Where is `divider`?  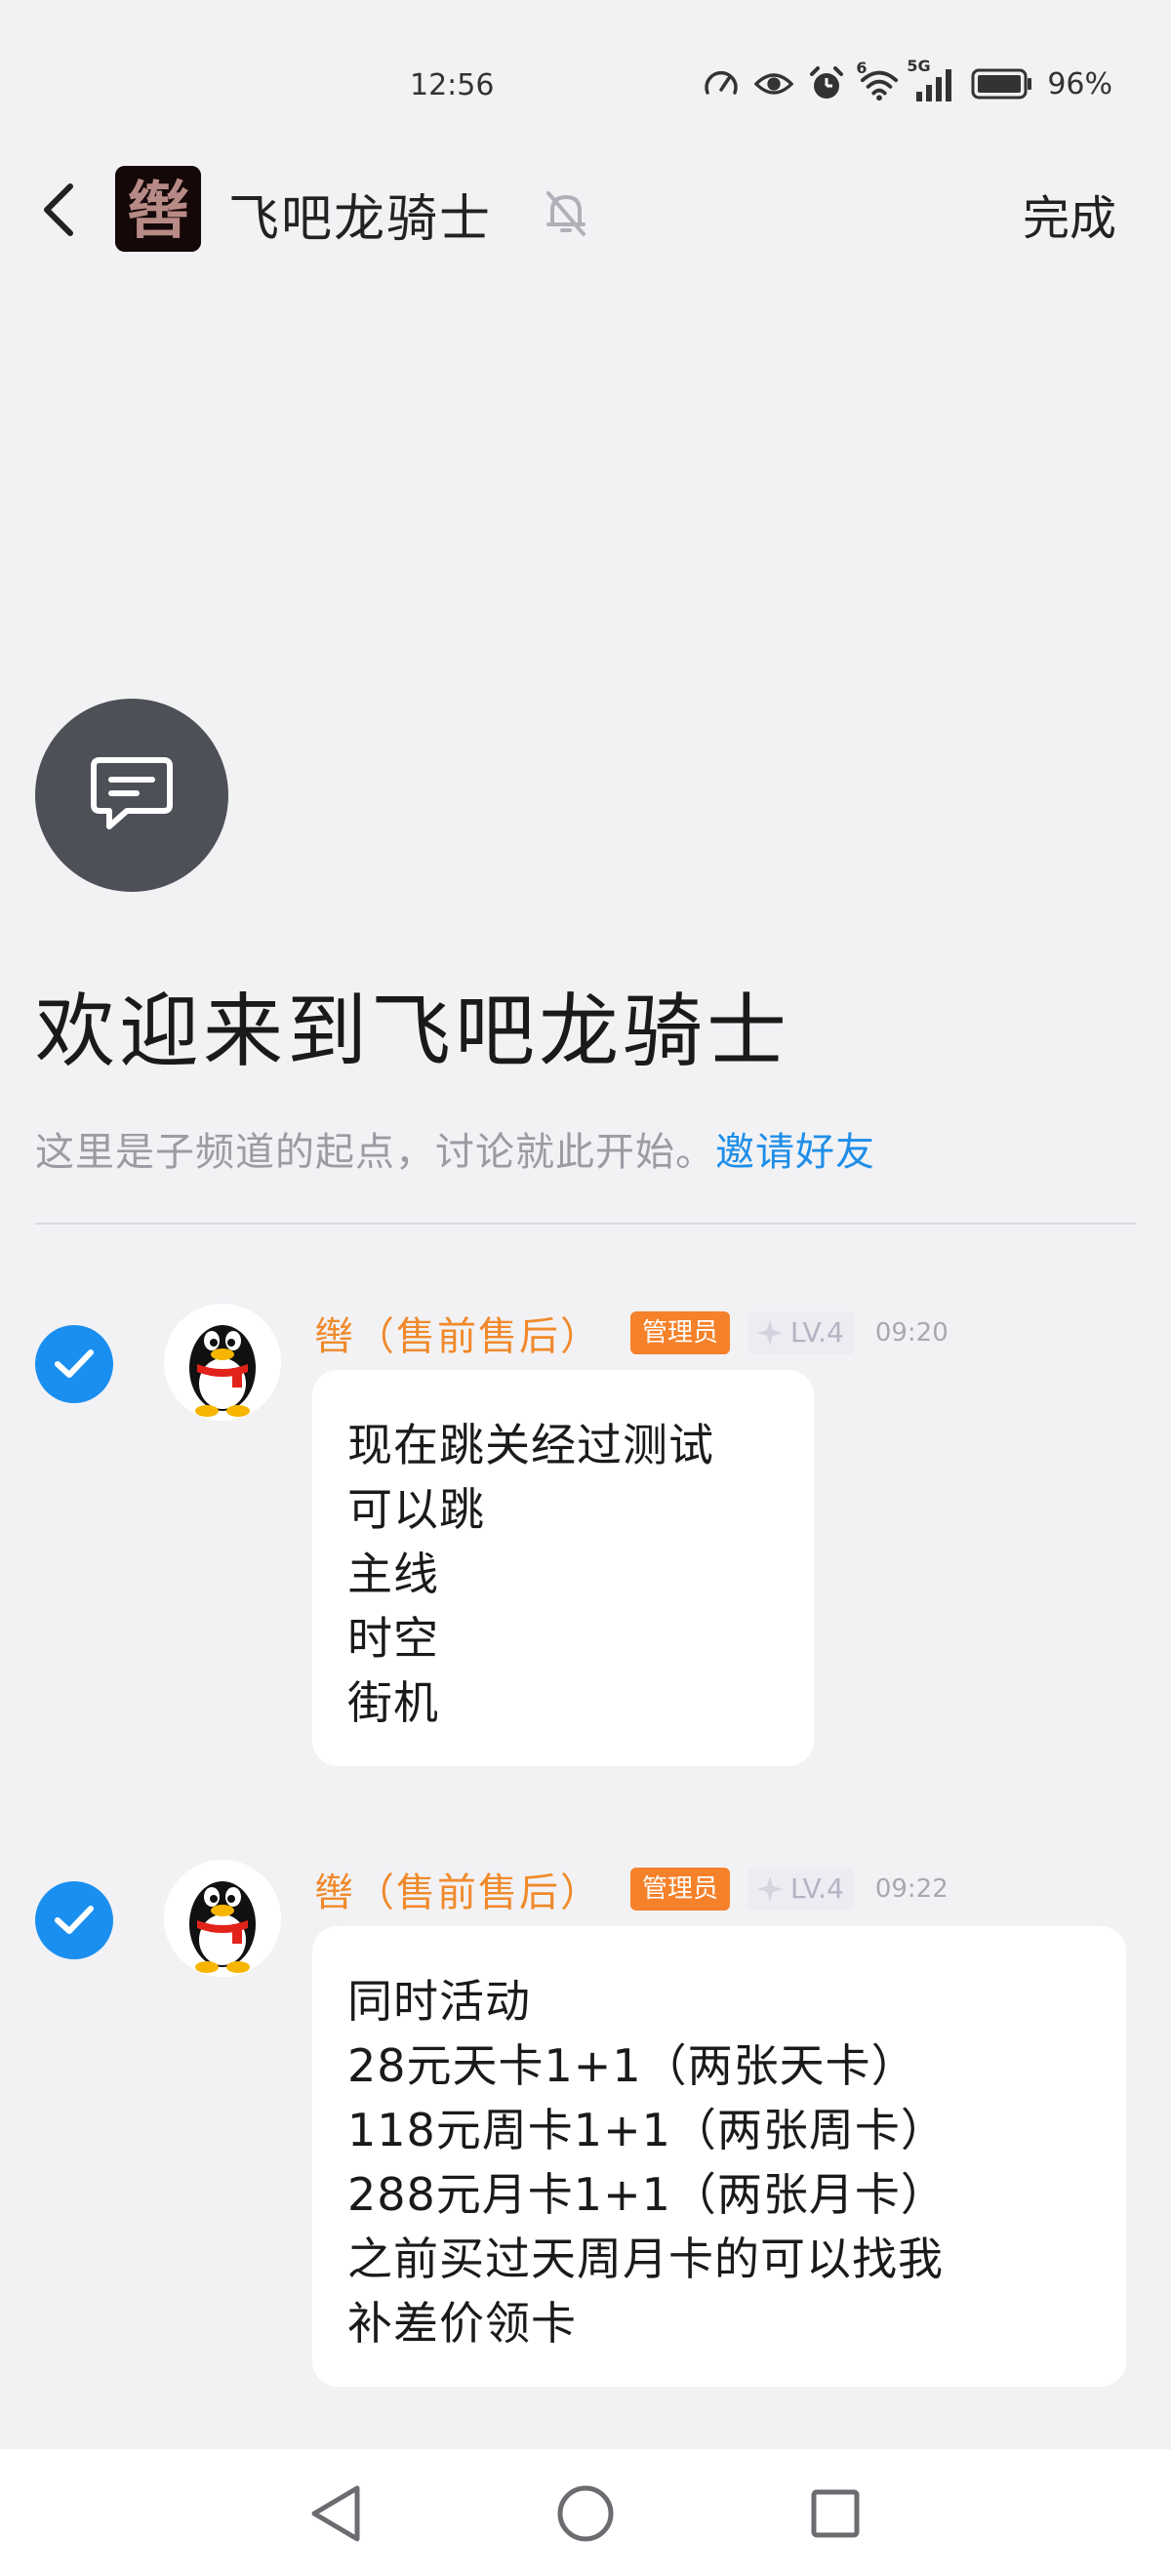
divider is located at coordinates (585, 1224).